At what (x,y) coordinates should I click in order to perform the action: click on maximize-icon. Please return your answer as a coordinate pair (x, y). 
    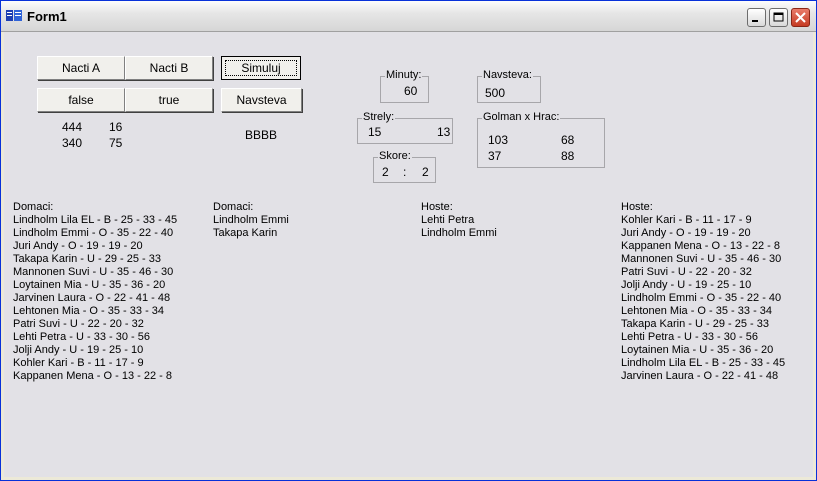
    Looking at the image, I should click on (778, 17).